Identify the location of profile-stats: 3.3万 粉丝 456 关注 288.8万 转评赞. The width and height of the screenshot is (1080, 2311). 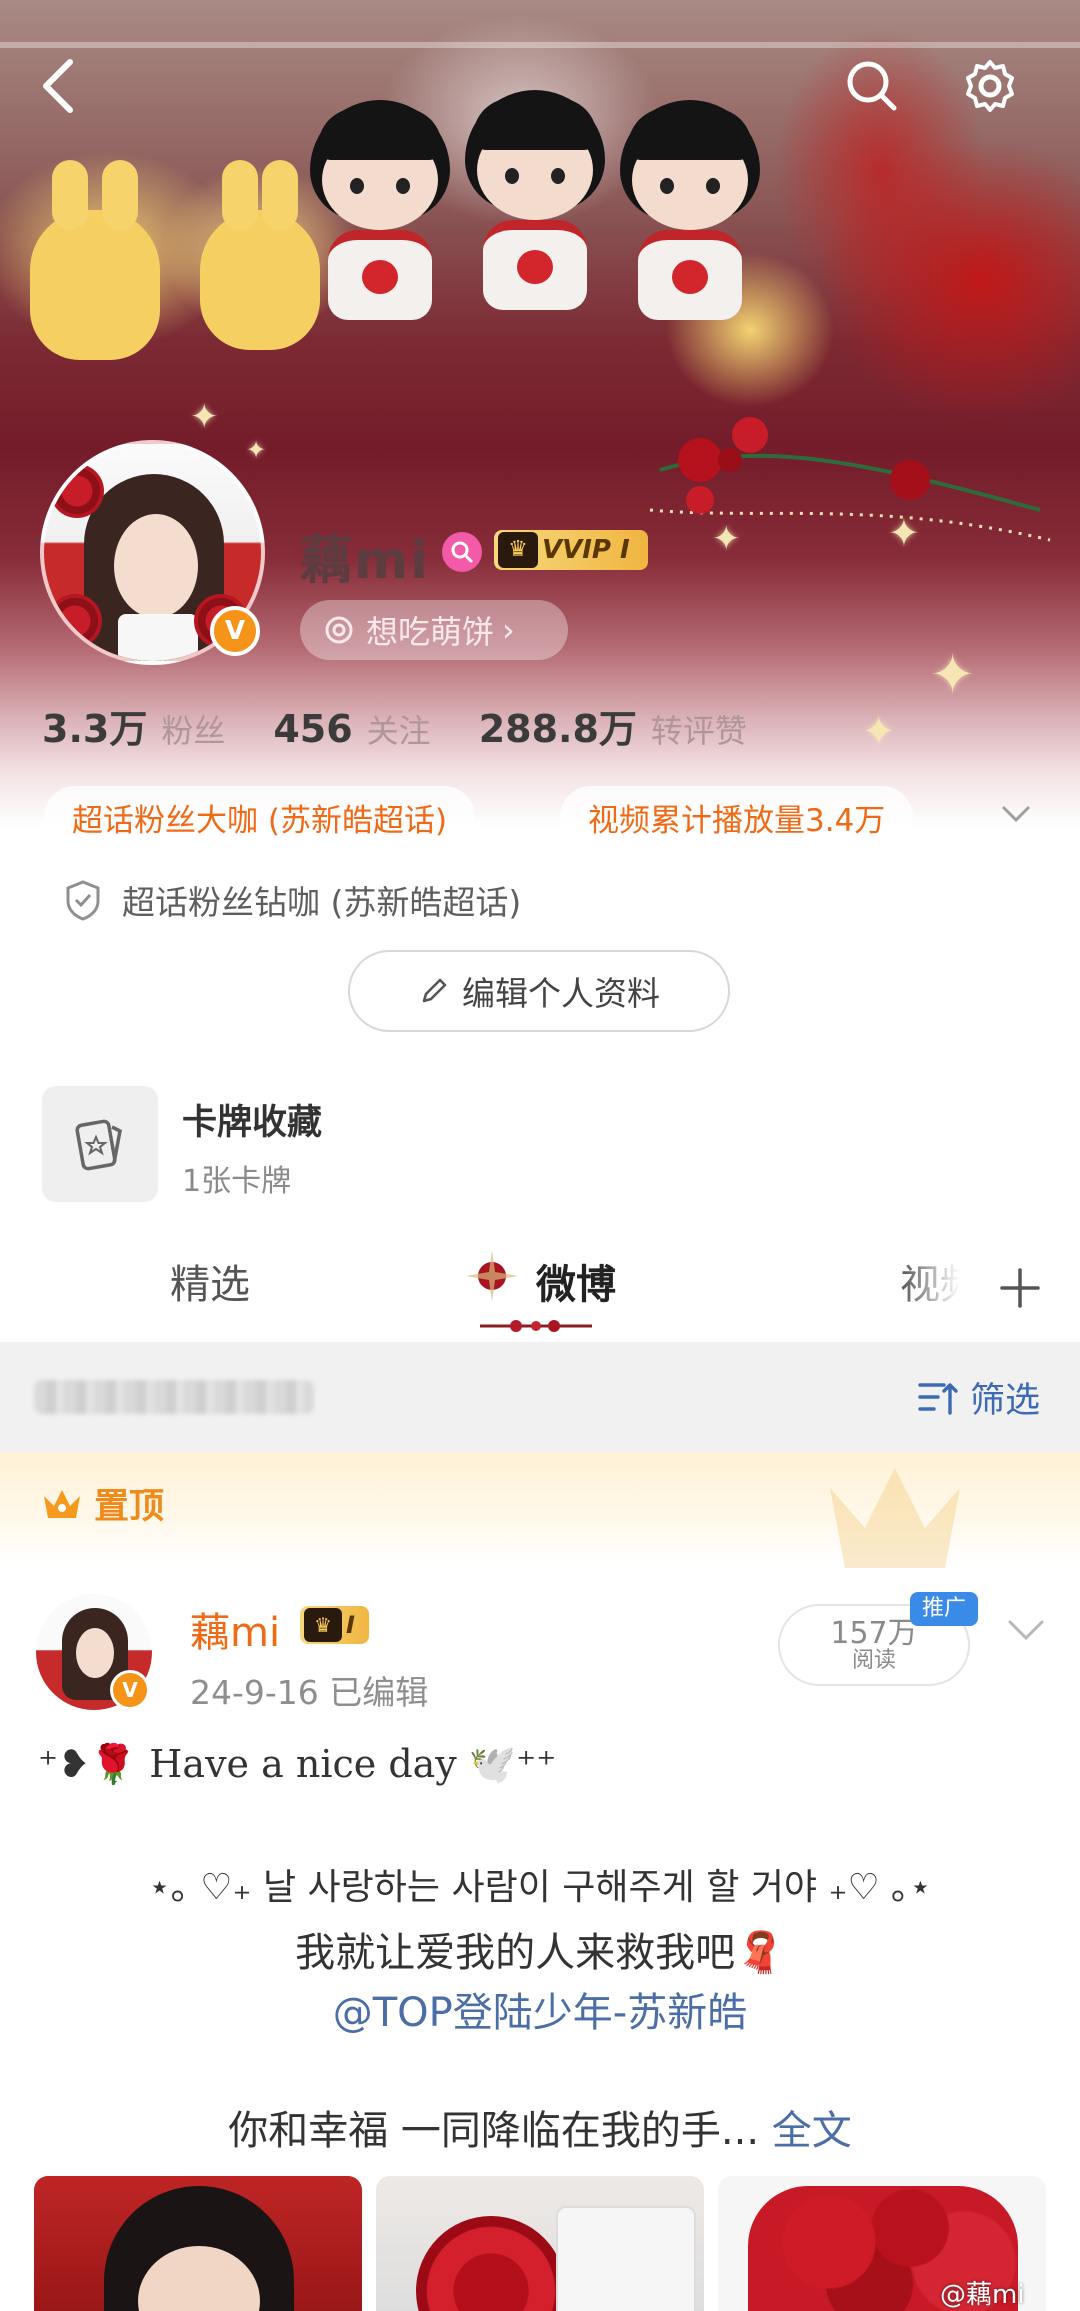
(418, 725).